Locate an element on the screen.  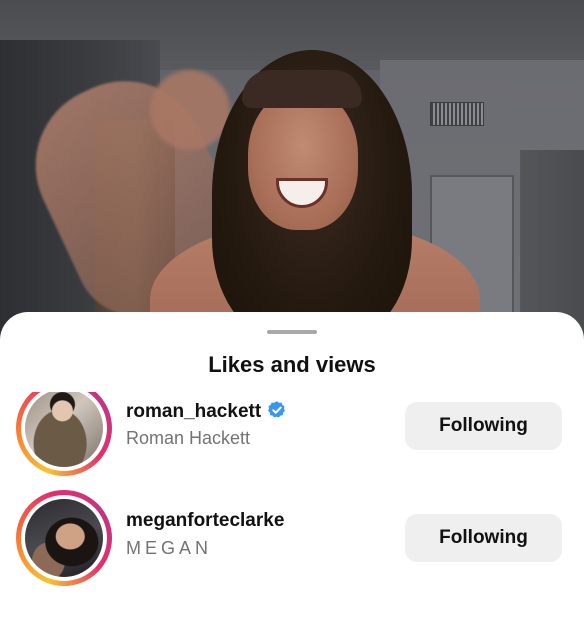
full-name: Roman Hackett is located at coordinates (188, 438).